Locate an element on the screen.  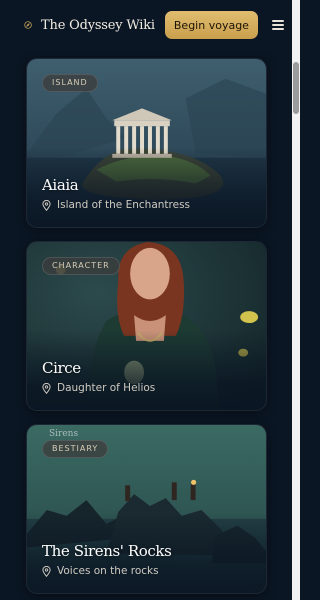
category-badge: CHARACTER is located at coordinates (81, 266).